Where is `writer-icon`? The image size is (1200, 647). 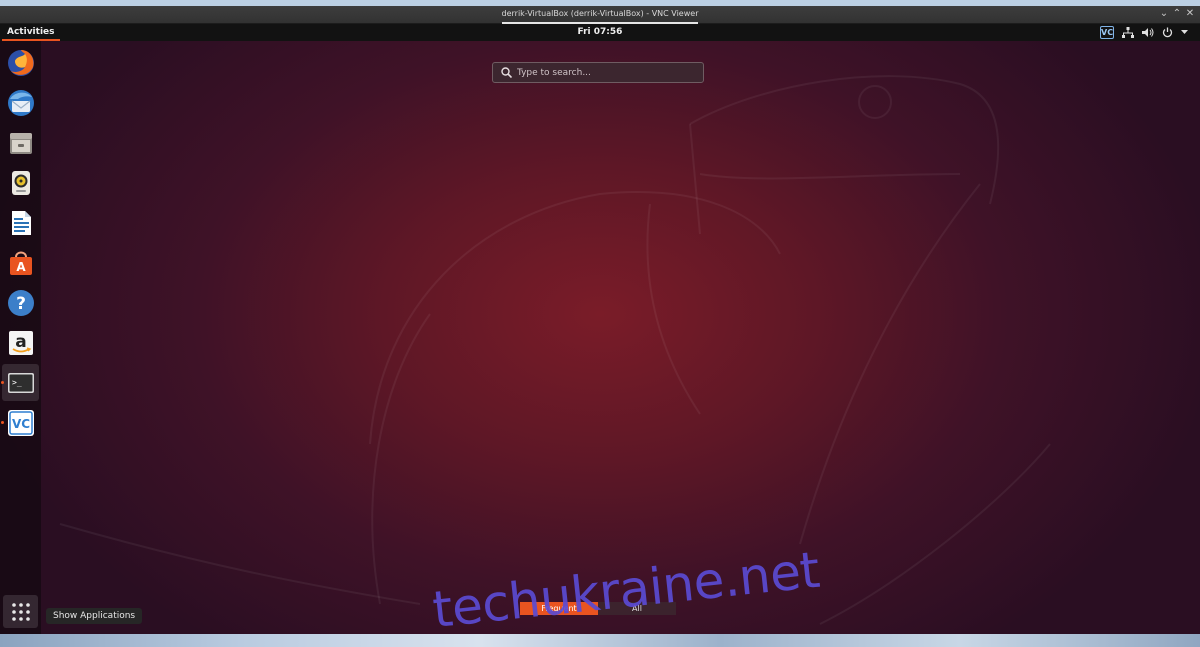
writer-icon is located at coordinates (21, 222).